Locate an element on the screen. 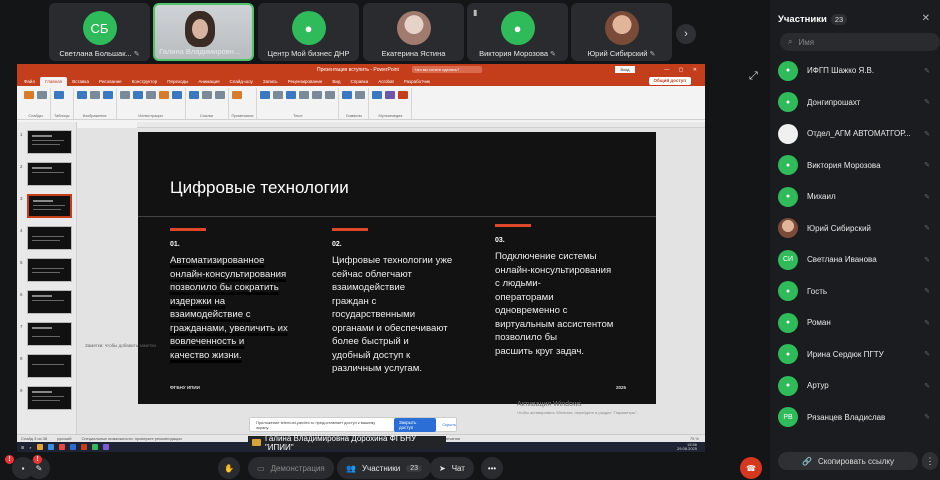 The width and height of the screenshot is (940, 480). video-tile: Екатерина Ястина is located at coordinates (413, 32).